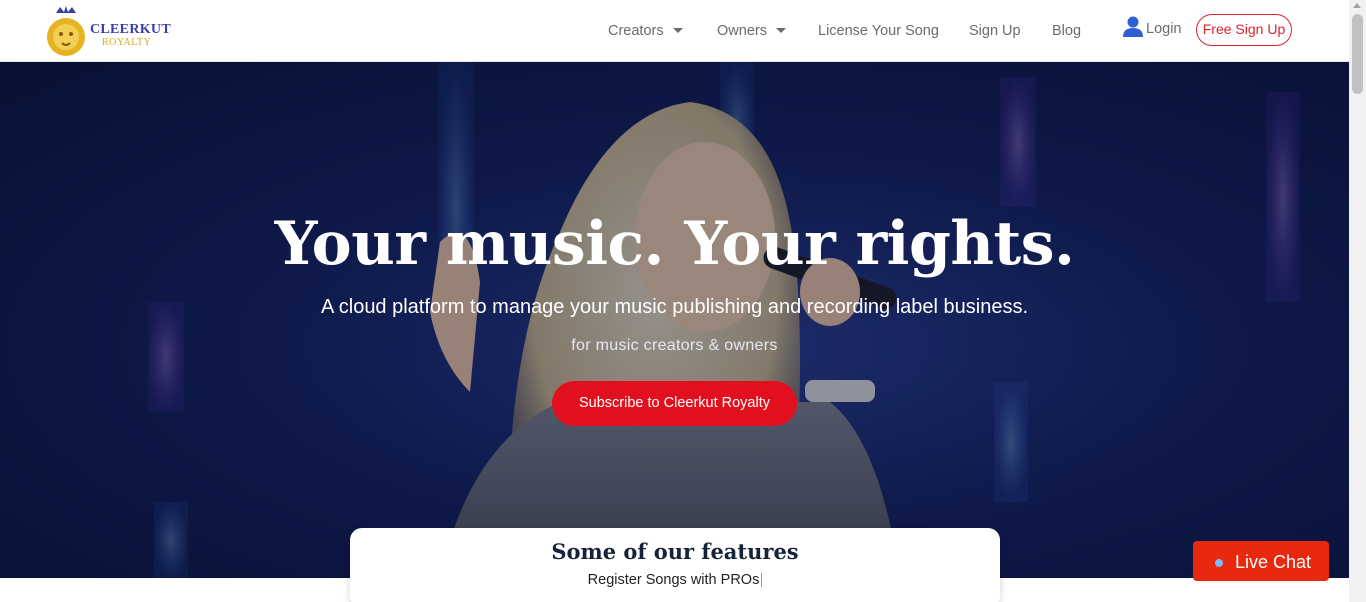 Image resolution: width=1366 pixels, height=602 pixels. I want to click on subscribe-button: Subscribe to Cleerkut Royalty, so click(674, 403).